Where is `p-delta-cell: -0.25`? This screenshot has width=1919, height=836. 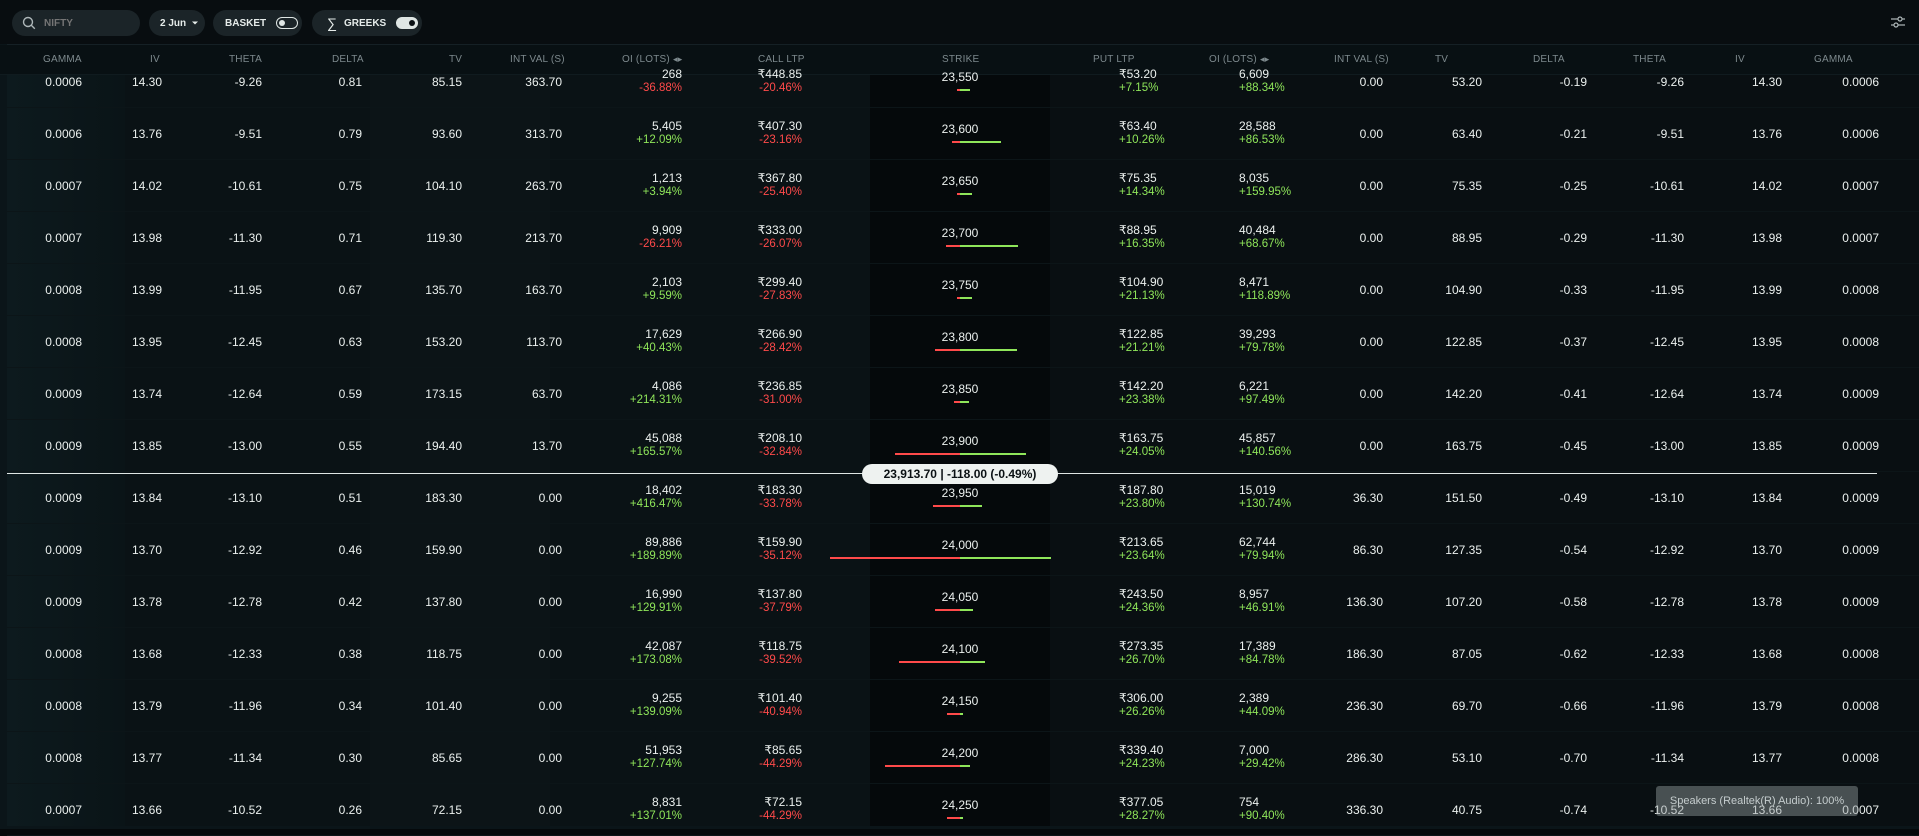 p-delta-cell: -0.25 is located at coordinates (1573, 186).